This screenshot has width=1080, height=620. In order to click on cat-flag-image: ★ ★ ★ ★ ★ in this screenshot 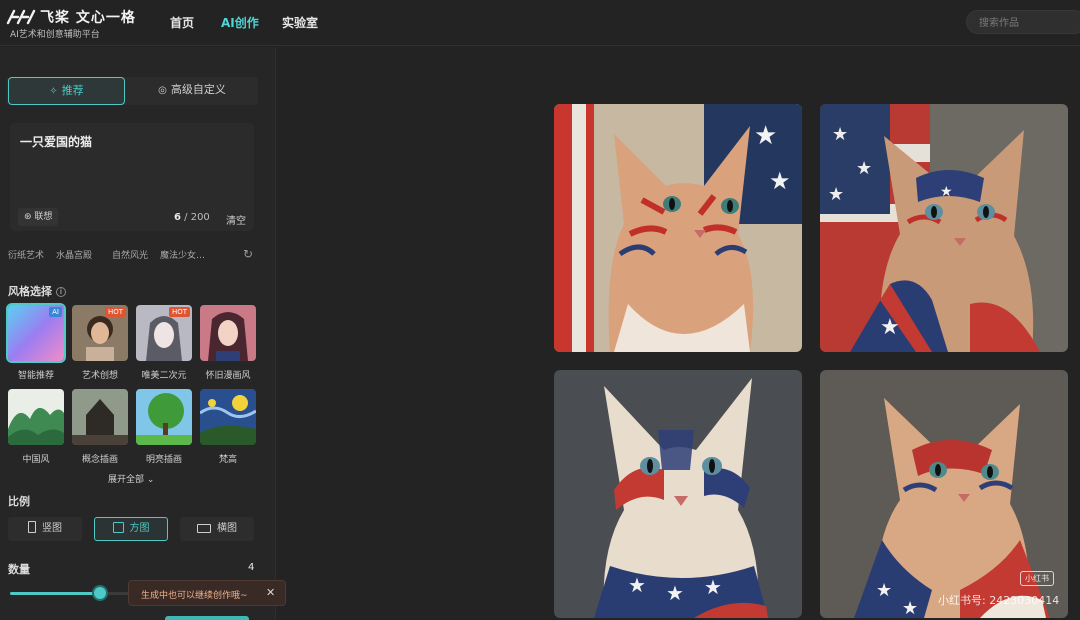, I will do `click(944, 228)`.